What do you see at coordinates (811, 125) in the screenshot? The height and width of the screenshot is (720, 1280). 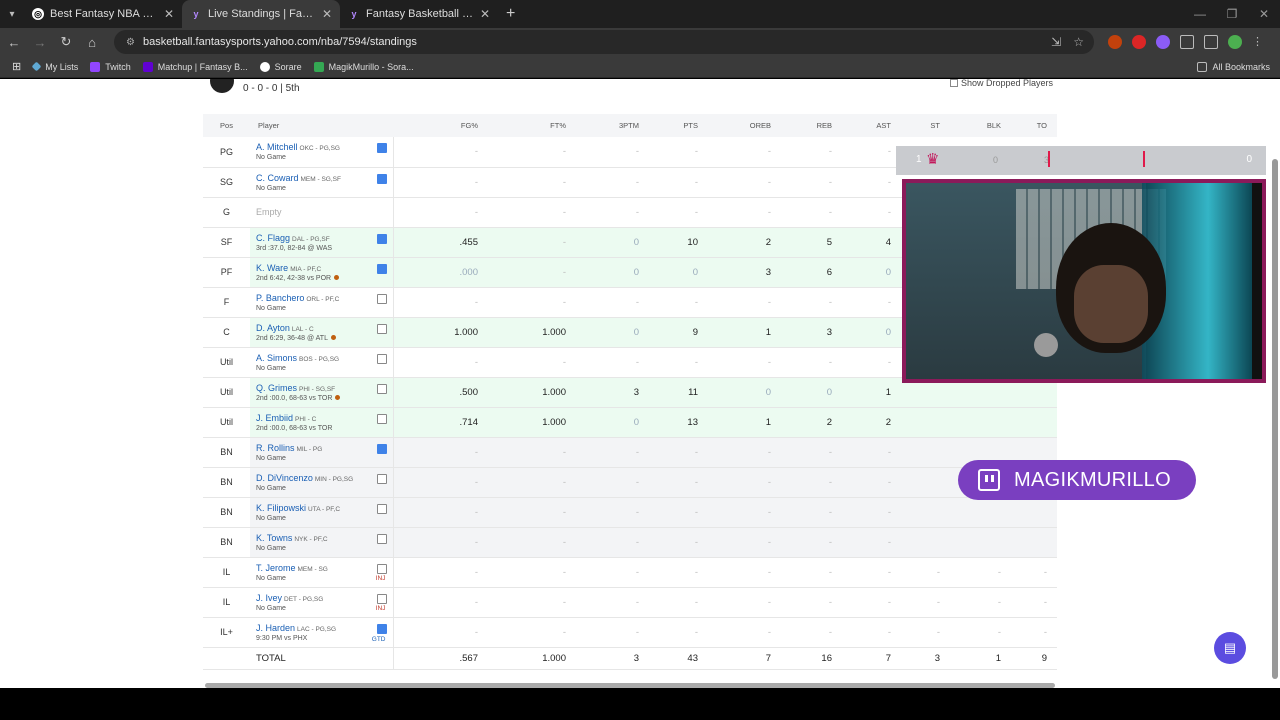 I see `column-header: REB` at bounding box center [811, 125].